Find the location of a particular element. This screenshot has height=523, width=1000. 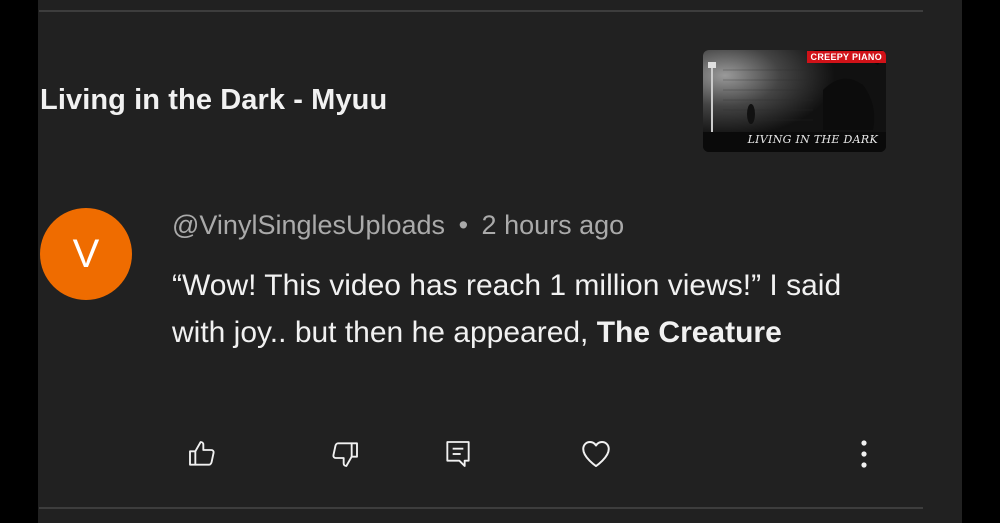

thumbnail-badge: CREEPY PIANO is located at coordinates (846, 57).